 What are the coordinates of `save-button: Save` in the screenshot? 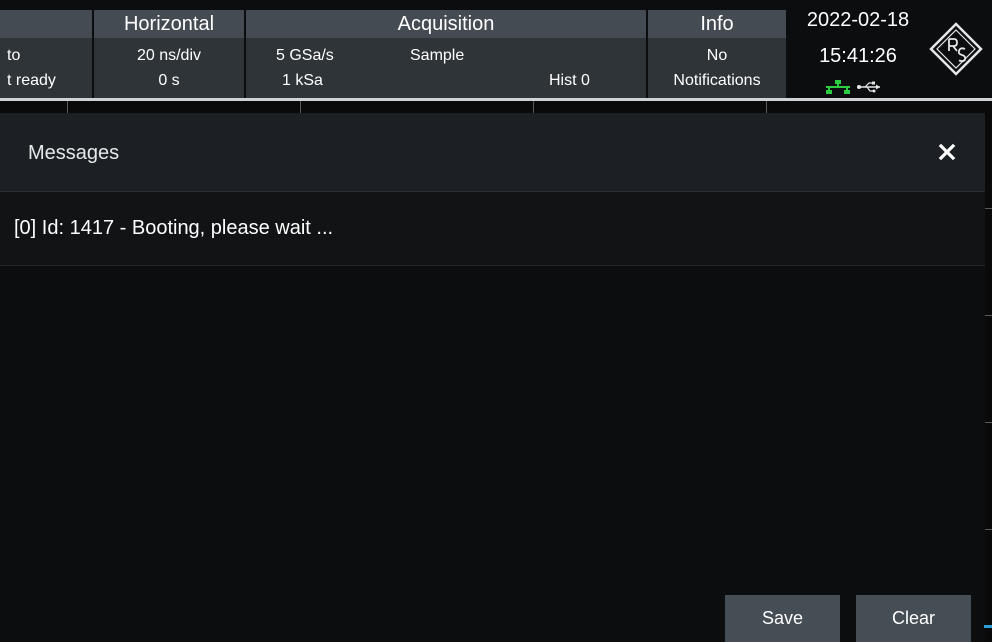 It's located at (782, 618).